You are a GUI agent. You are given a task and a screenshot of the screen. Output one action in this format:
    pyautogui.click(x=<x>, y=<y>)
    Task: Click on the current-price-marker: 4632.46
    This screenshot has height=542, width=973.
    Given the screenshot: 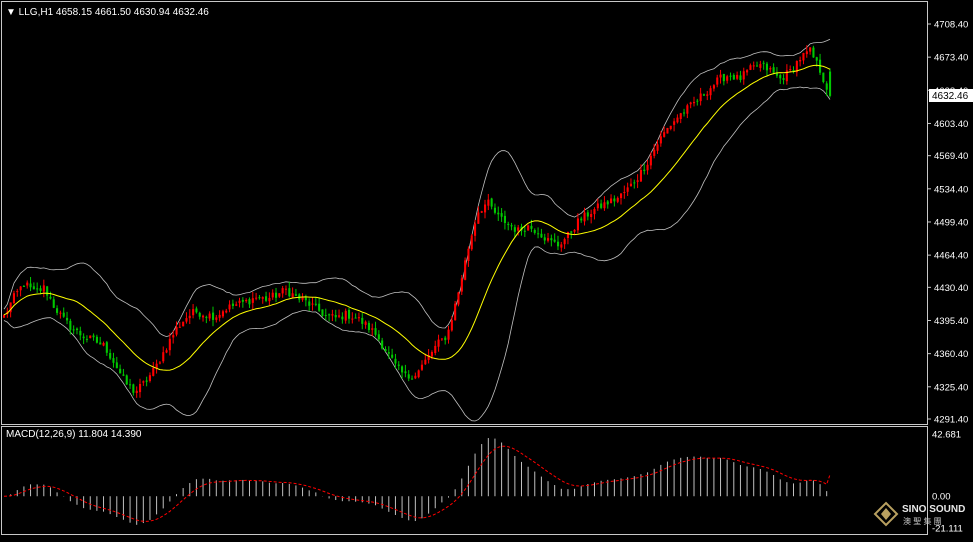 What is the action you would take?
    pyautogui.click(x=951, y=95)
    